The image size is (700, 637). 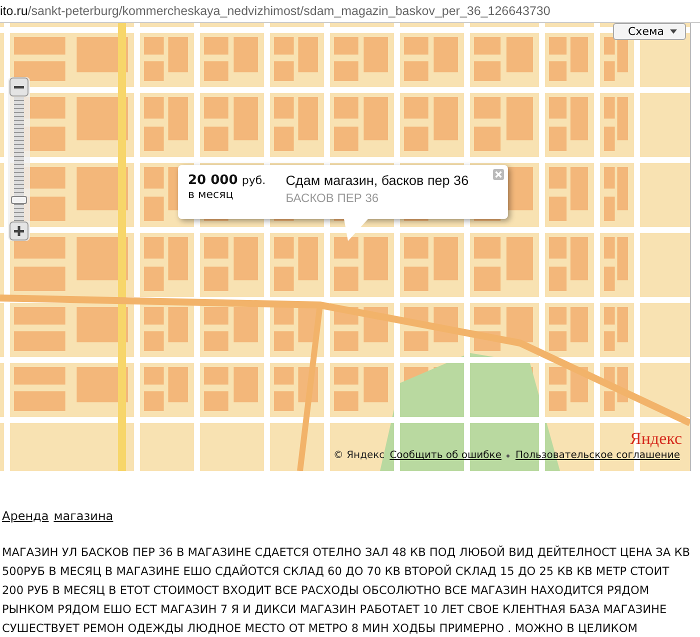 I want to click on zoom-thumb, so click(x=19, y=200).